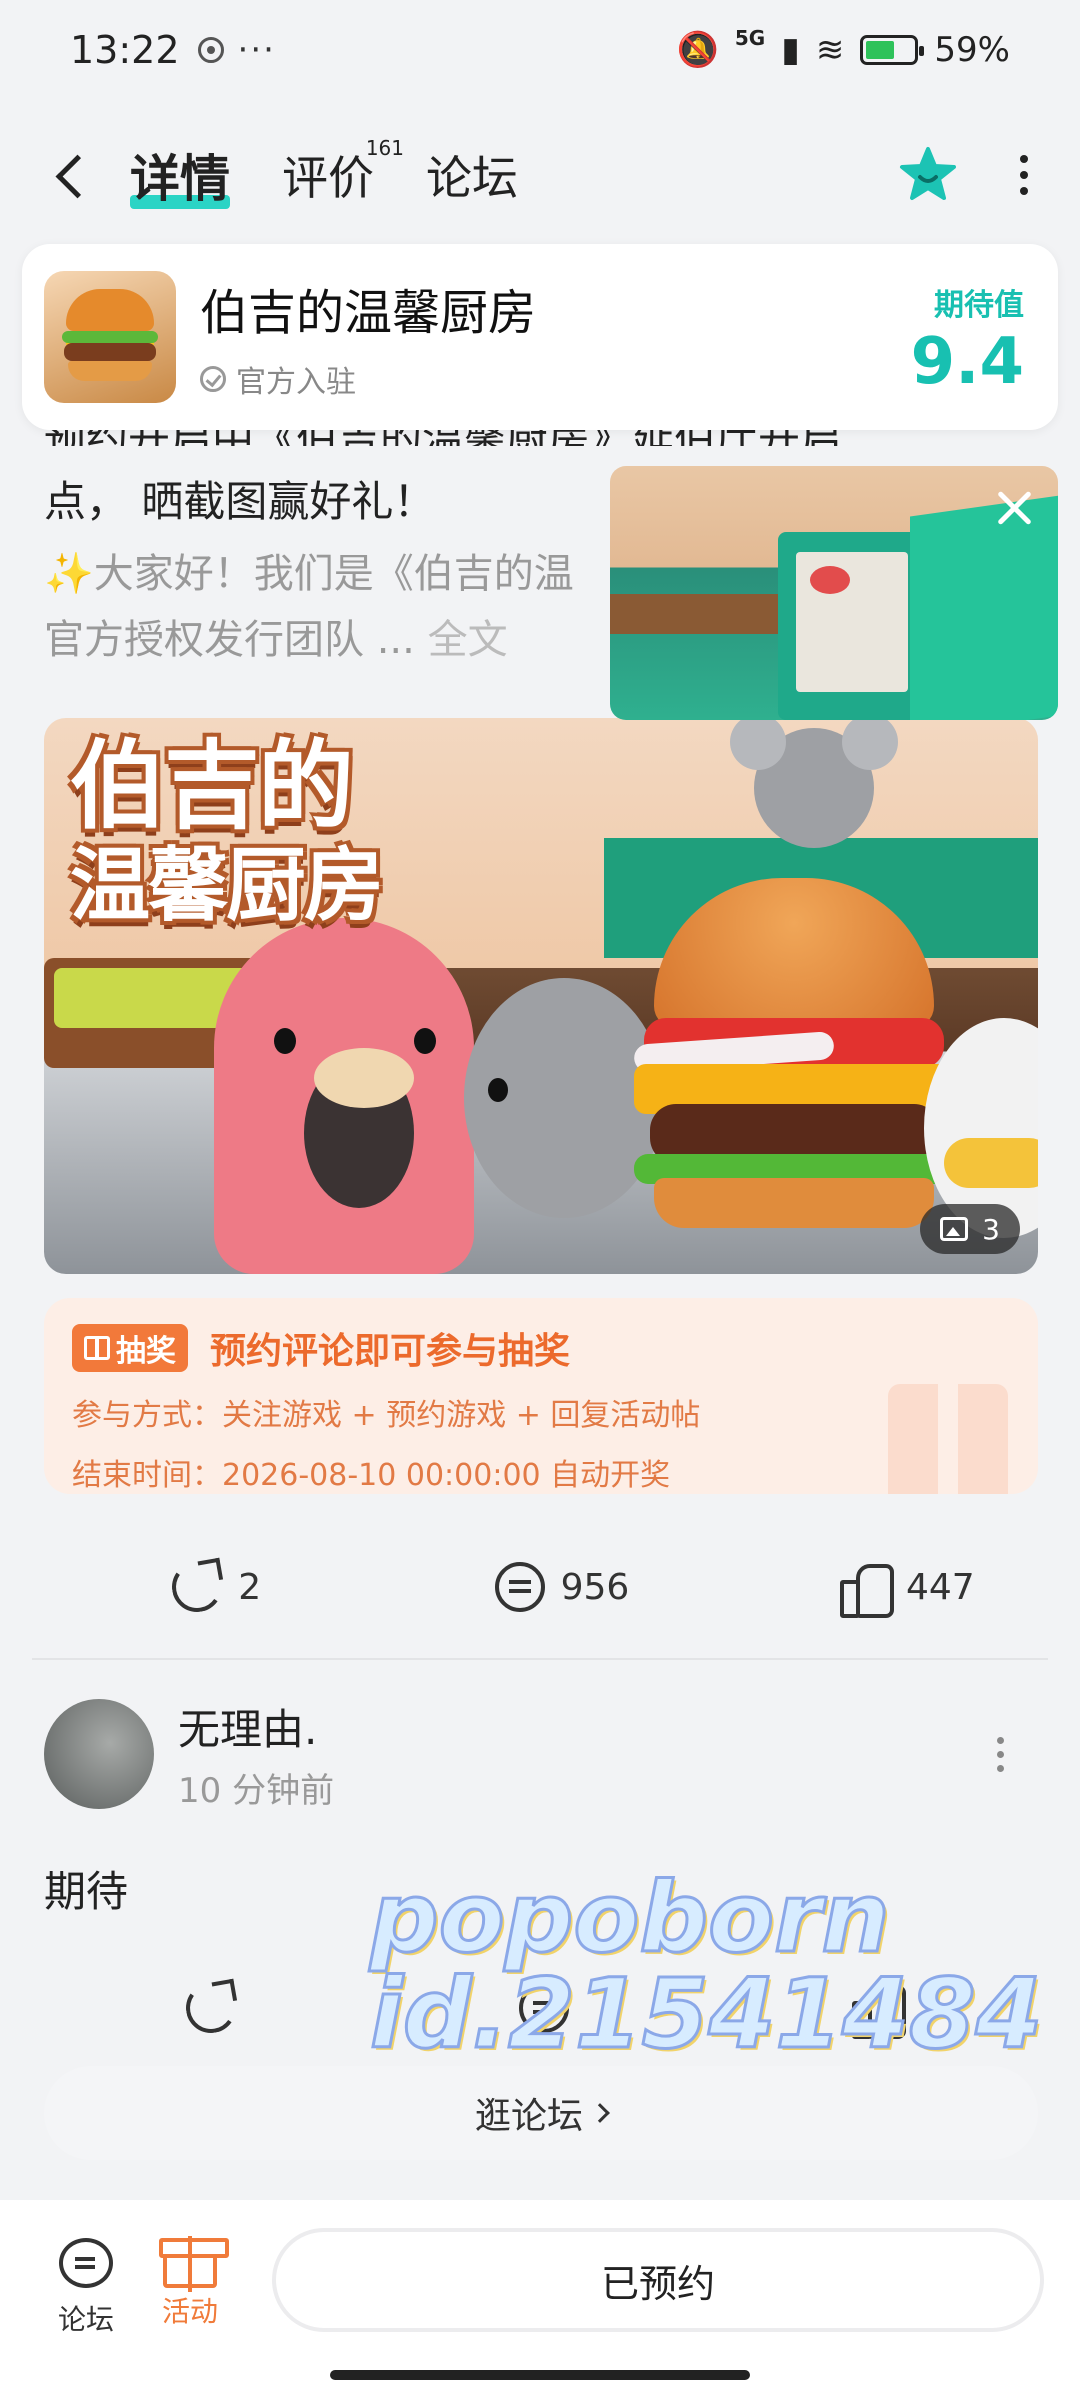 The width and height of the screenshot is (1080, 2400). I want to click on game-header-card: 伯吉的温馨厨房 官方入驻 期待值 9.4, so click(540, 337).